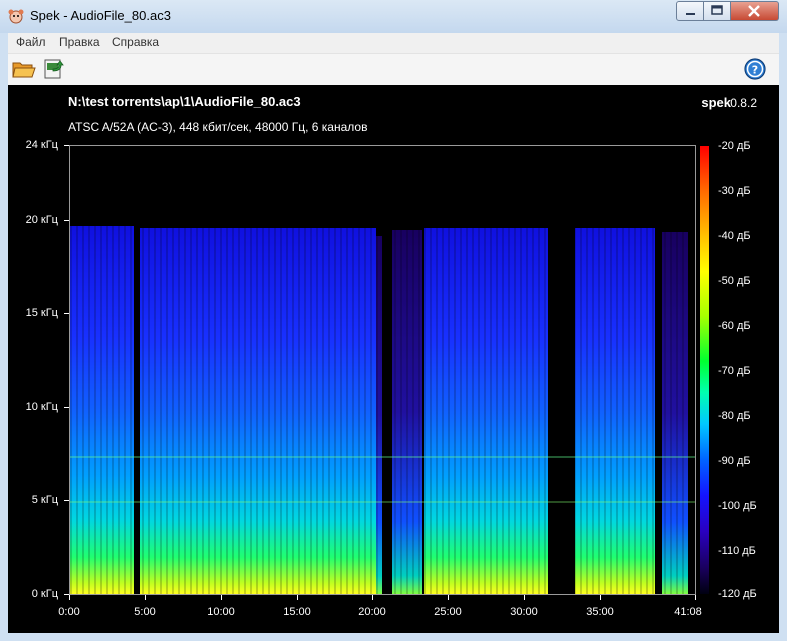  What do you see at coordinates (737, 506) in the screenshot?
I see `db-tick-label: -100 дБ` at bounding box center [737, 506].